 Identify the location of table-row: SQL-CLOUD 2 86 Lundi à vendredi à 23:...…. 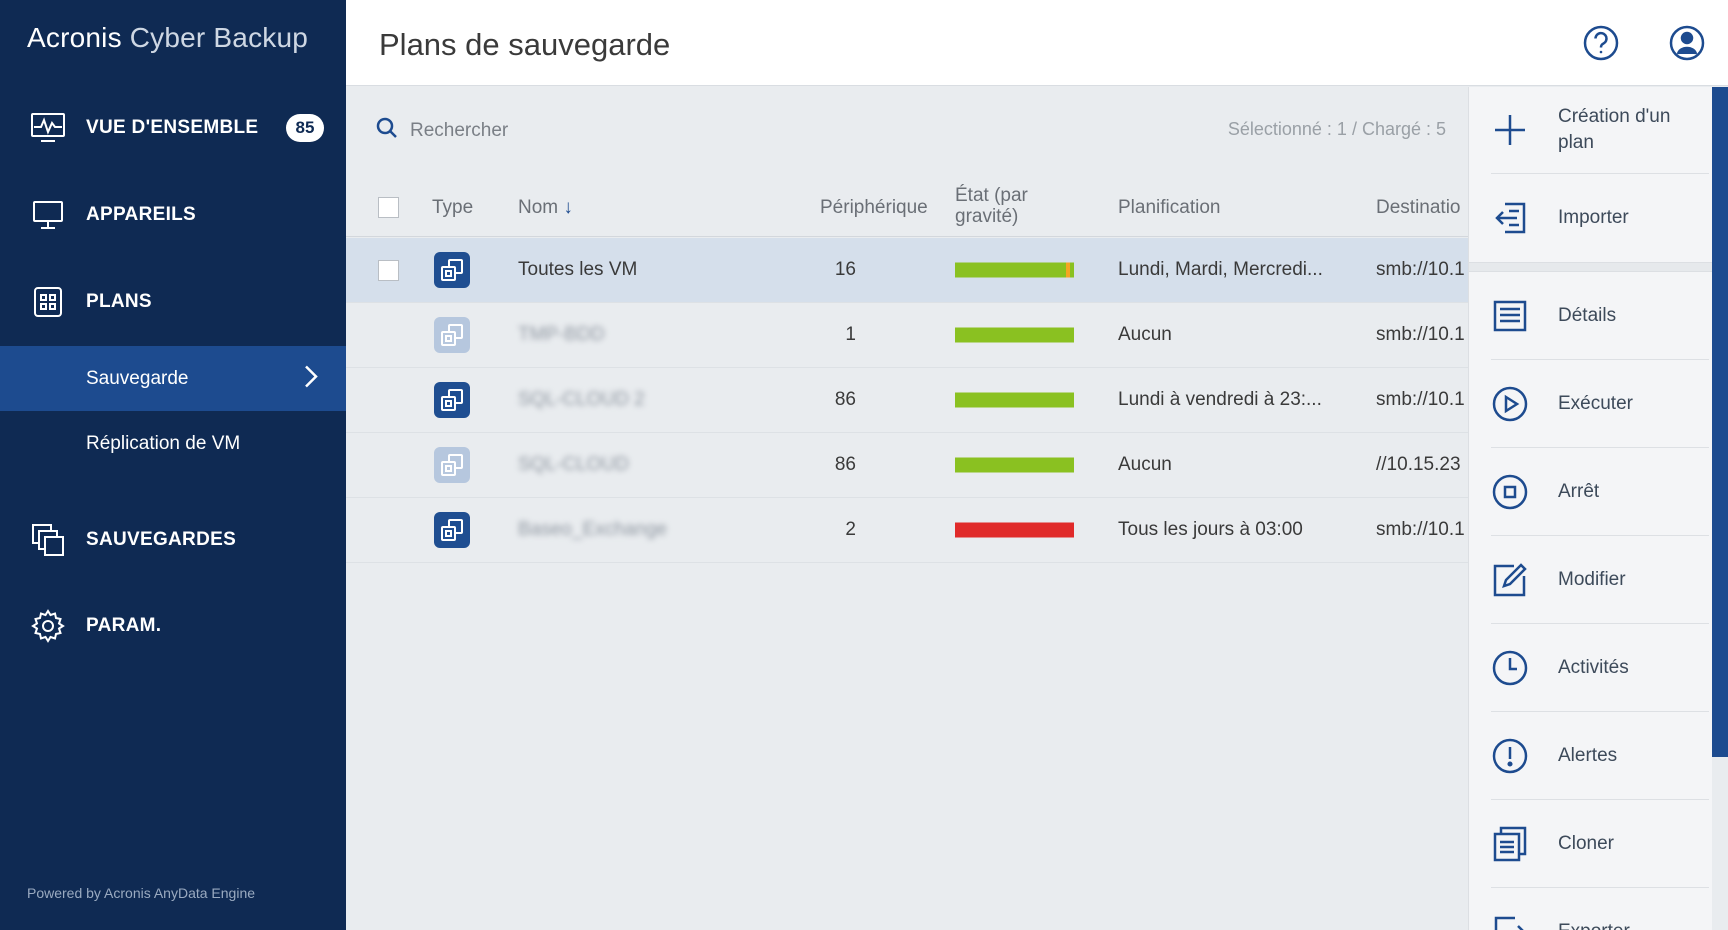
(907, 400).